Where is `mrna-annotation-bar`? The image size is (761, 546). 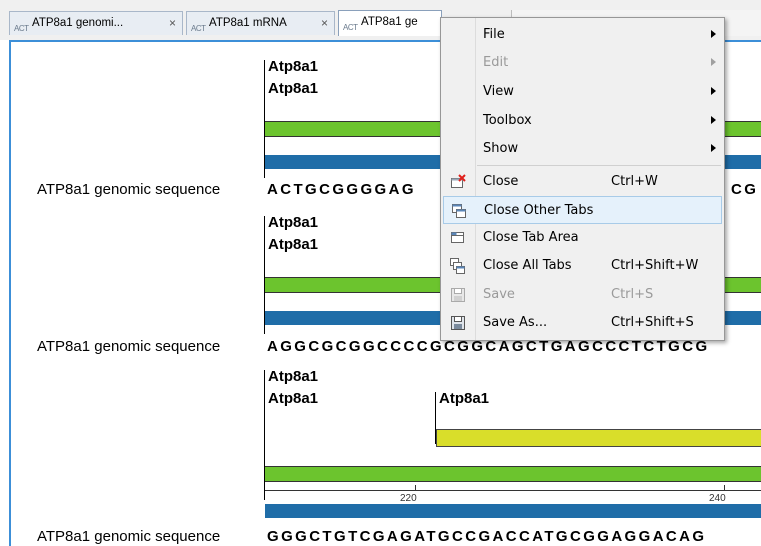
mrna-annotation-bar is located at coordinates (513, 511).